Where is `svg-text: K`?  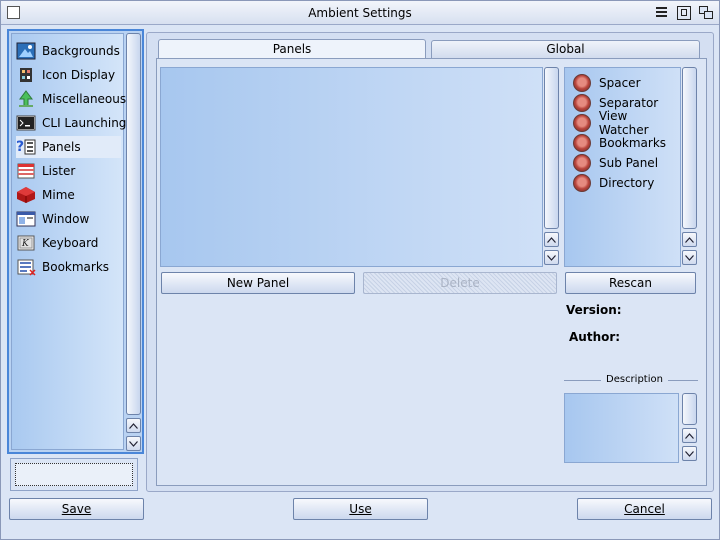 svg-text: K is located at coordinates (25, 244).